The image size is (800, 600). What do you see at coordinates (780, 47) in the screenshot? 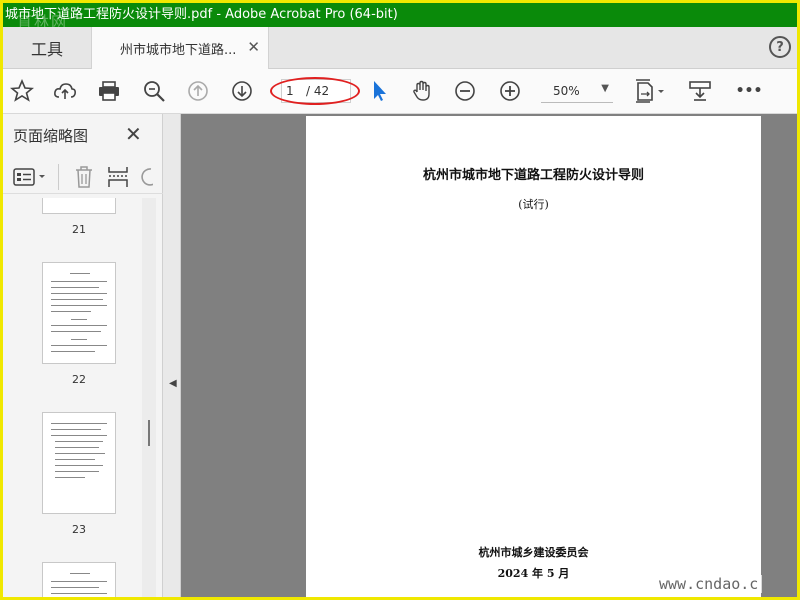
I see `help-icon: ?` at bounding box center [780, 47].